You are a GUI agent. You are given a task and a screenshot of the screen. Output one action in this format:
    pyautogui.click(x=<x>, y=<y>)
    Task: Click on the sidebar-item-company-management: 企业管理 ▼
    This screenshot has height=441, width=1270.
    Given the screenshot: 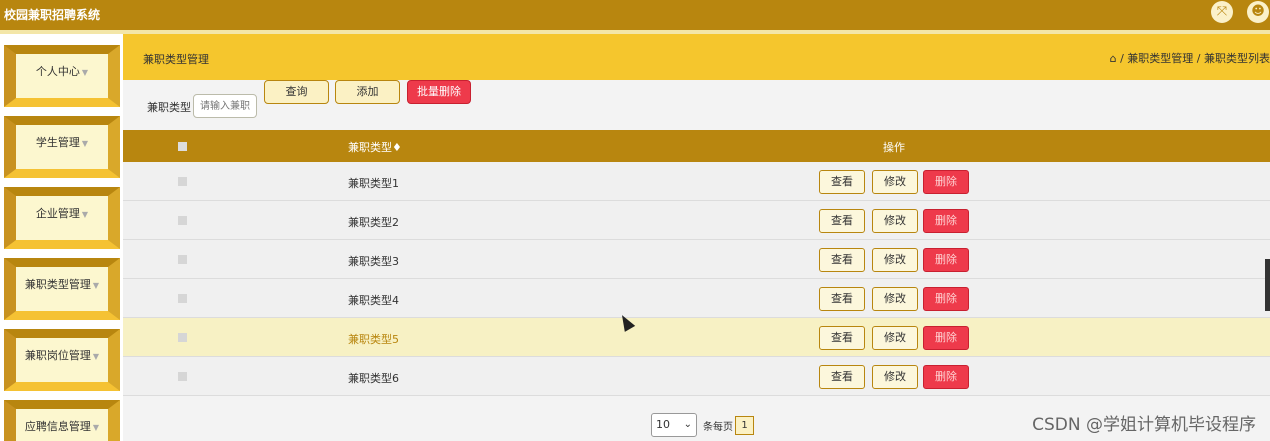 What is the action you would take?
    pyautogui.click(x=62, y=218)
    